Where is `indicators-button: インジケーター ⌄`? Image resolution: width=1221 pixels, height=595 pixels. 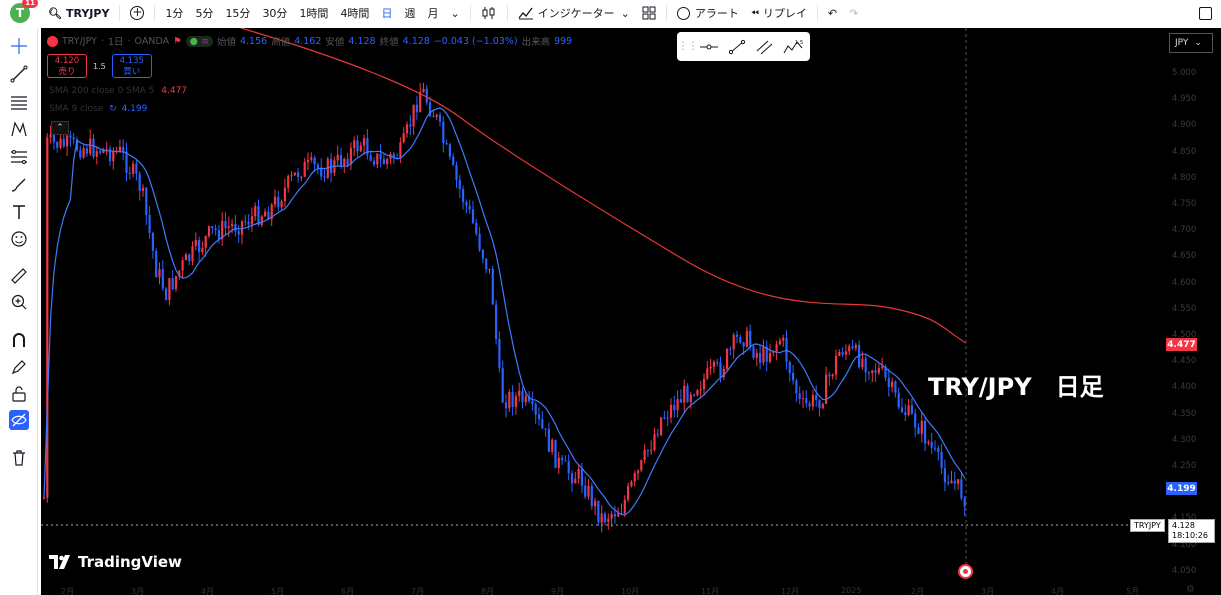
indicators-button: インジケーター ⌄ is located at coordinates (574, 13).